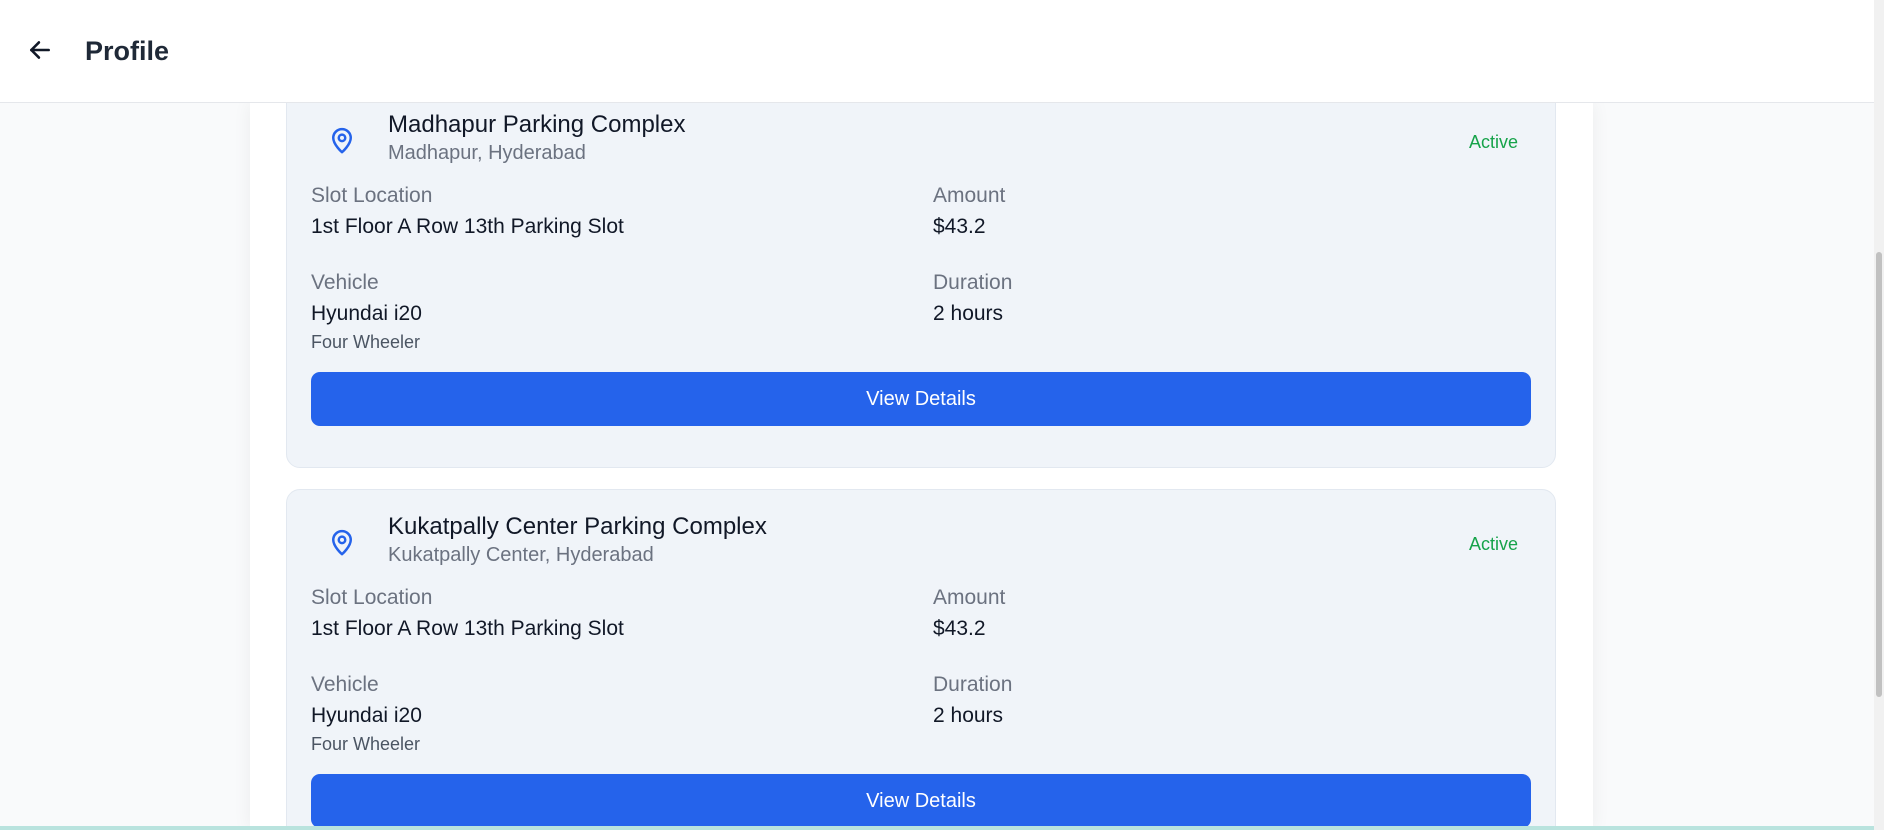 The height and width of the screenshot is (830, 1884). Describe the element at coordinates (937, 828) in the screenshot. I see `bottom-divider` at that location.